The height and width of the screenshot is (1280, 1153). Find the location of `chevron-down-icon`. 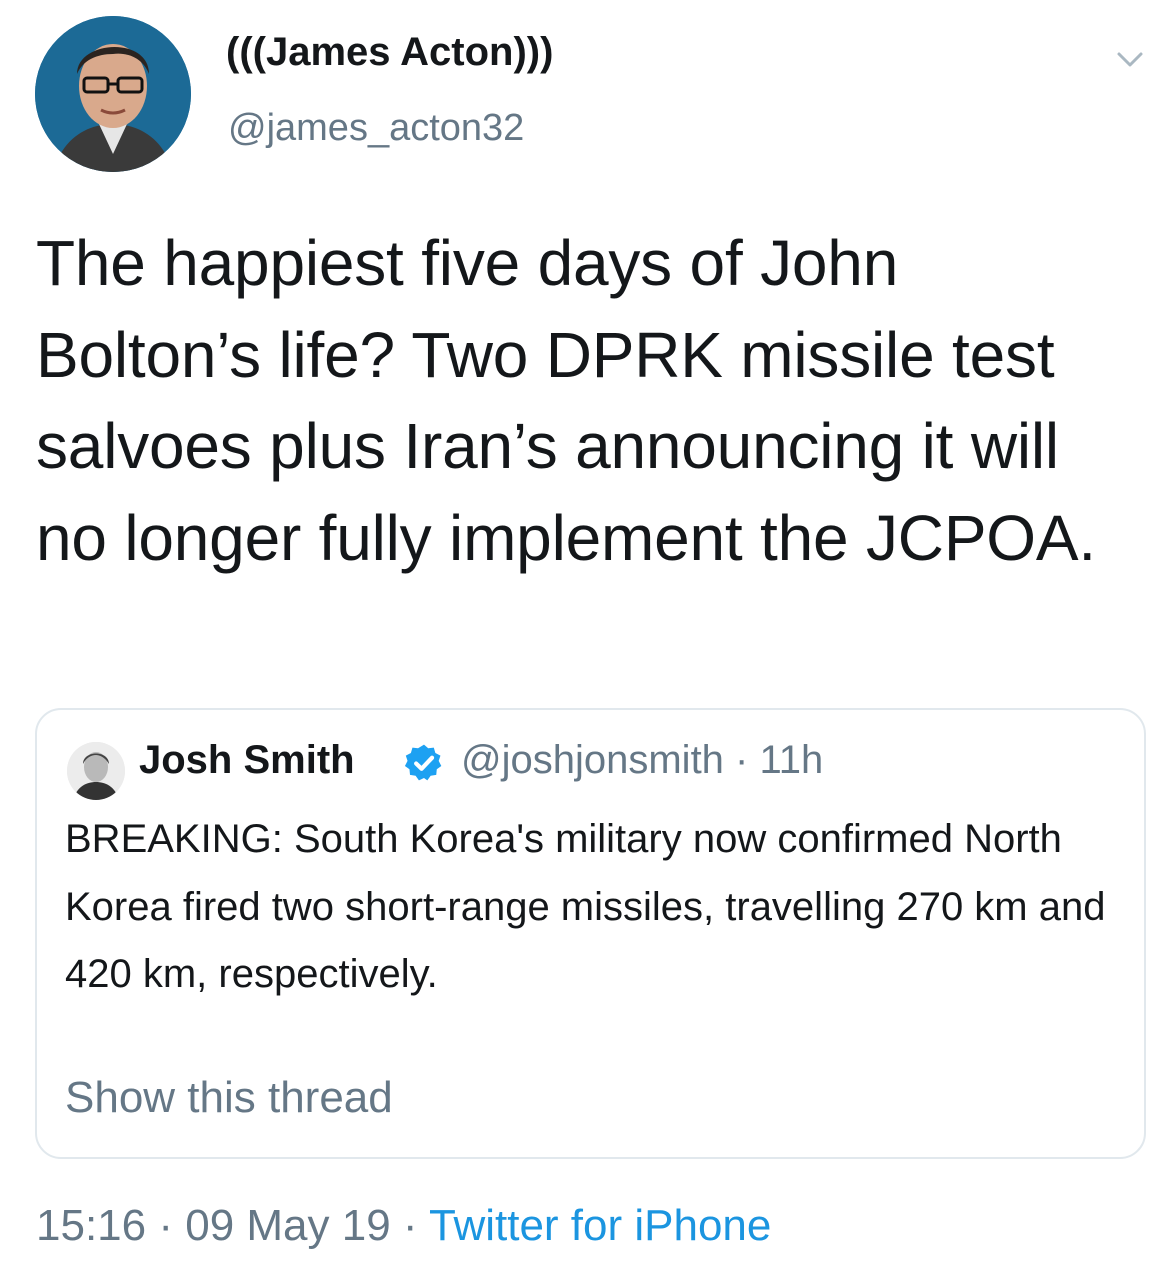

chevron-down-icon is located at coordinates (1130, 60).